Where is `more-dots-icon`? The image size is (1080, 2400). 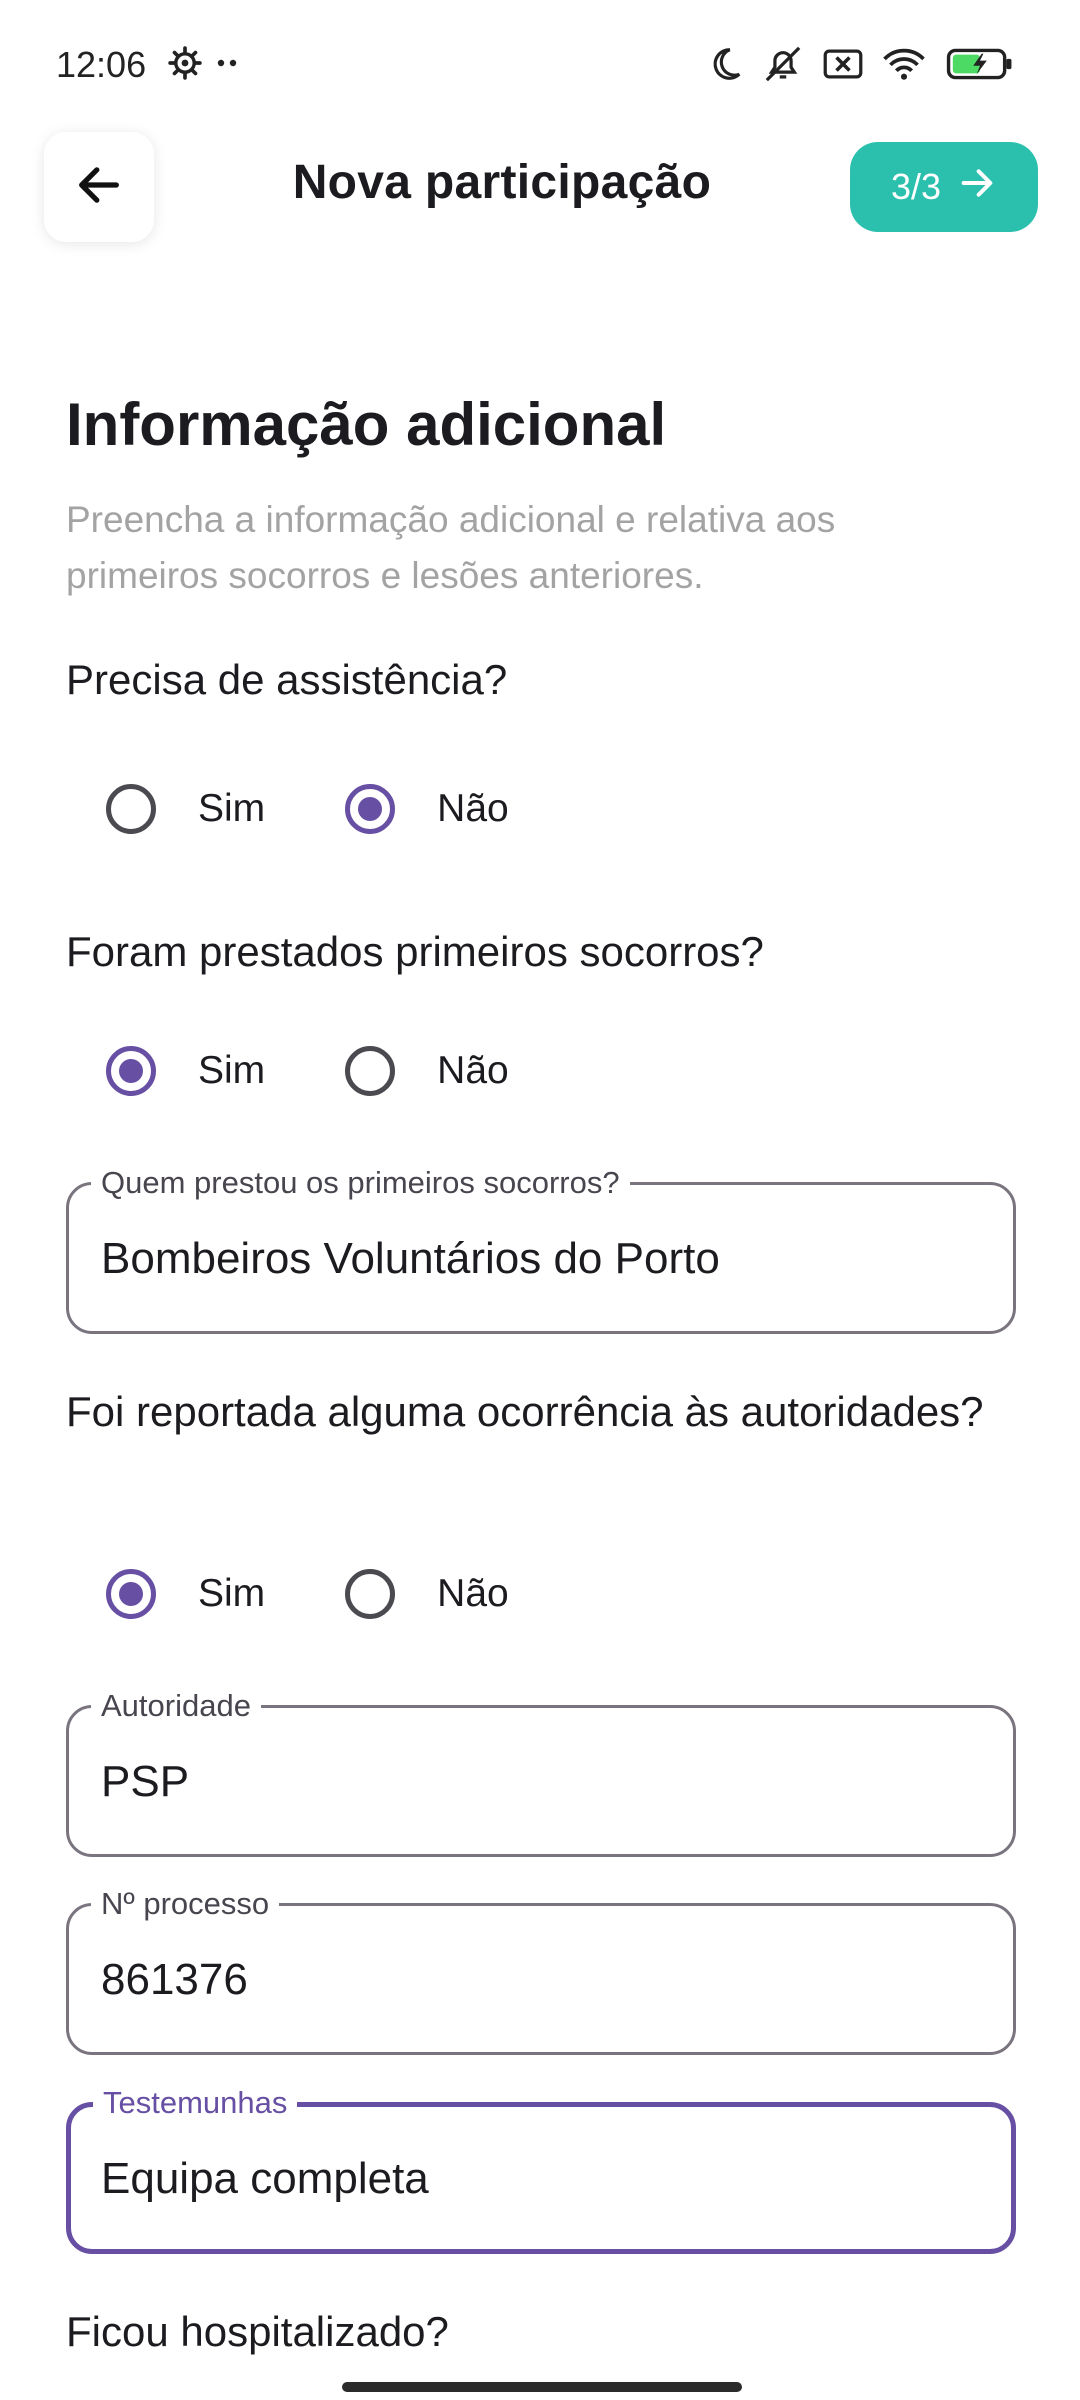
more-dots-icon is located at coordinates (228, 63).